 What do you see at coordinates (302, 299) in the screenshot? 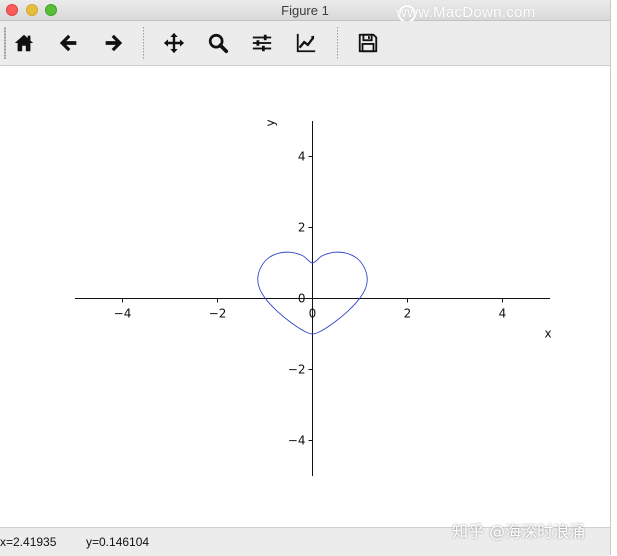
I see `y-tick-label: 0` at bounding box center [302, 299].